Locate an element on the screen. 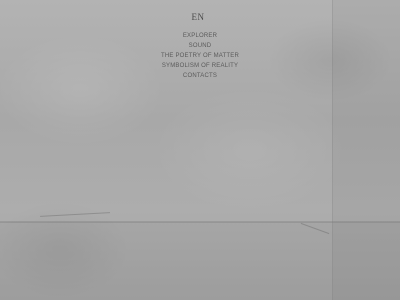  nav-item-poetry-of-matter: THE POETRY OF MATTER is located at coordinates (200, 53).